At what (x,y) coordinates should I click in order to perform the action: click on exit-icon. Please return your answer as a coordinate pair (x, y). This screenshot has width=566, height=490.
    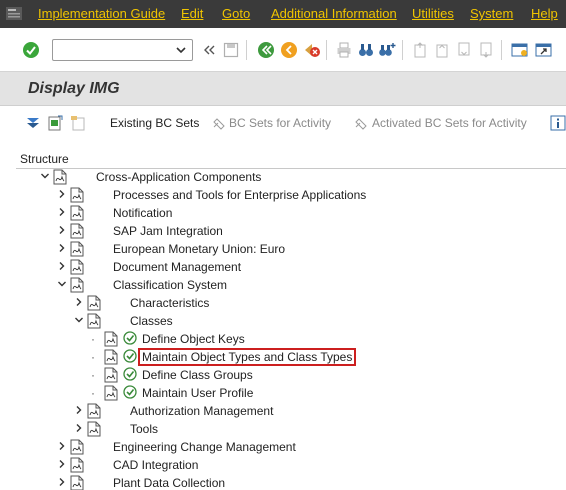
    Looking at the image, I should click on (289, 50).